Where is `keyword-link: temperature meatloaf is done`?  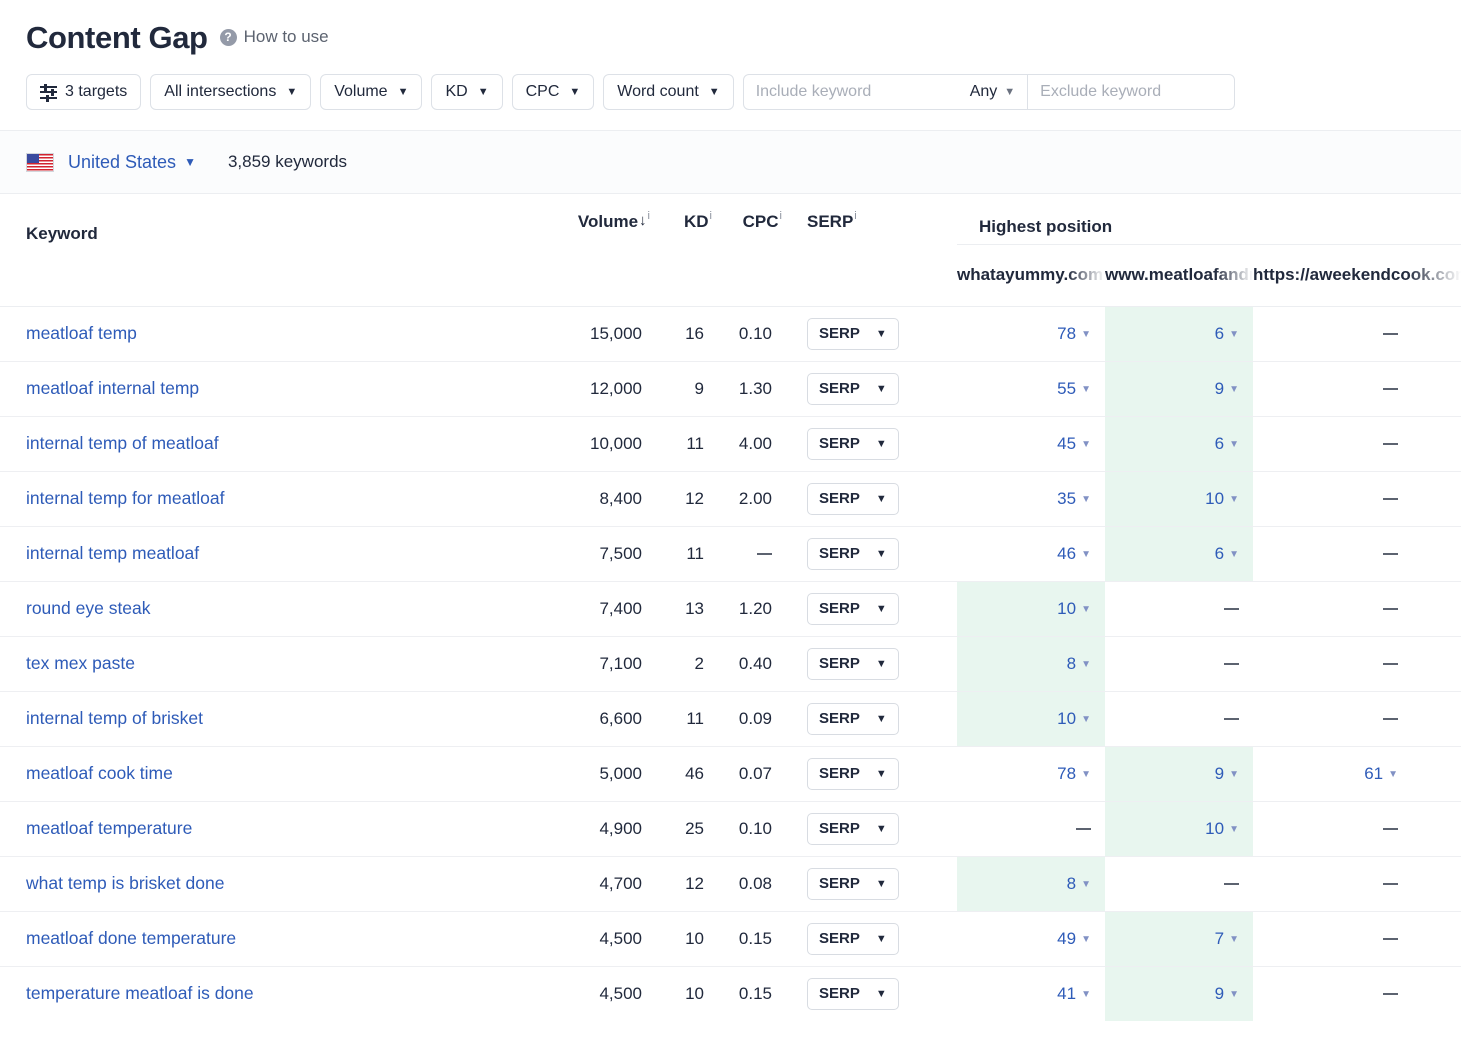 keyword-link: temperature meatloaf is done is located at coordinates (140, 993).